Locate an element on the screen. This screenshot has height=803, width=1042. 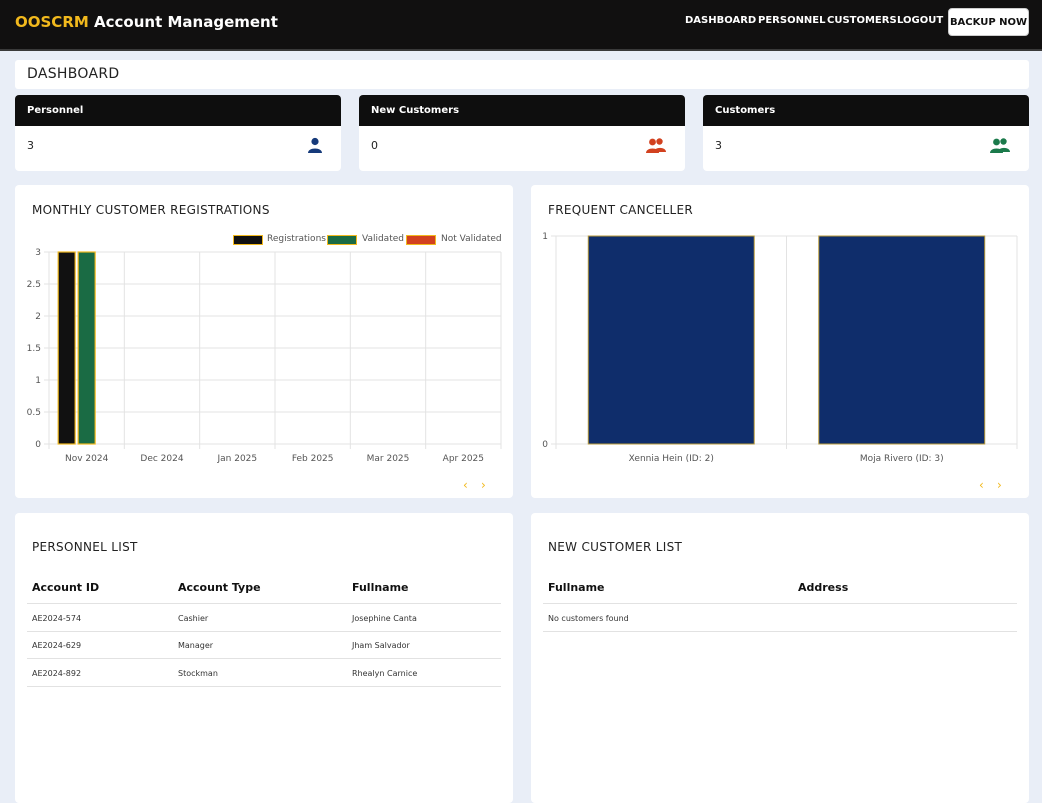
cell-fullname: Josephine Canta is located at coordinates (384, 618).